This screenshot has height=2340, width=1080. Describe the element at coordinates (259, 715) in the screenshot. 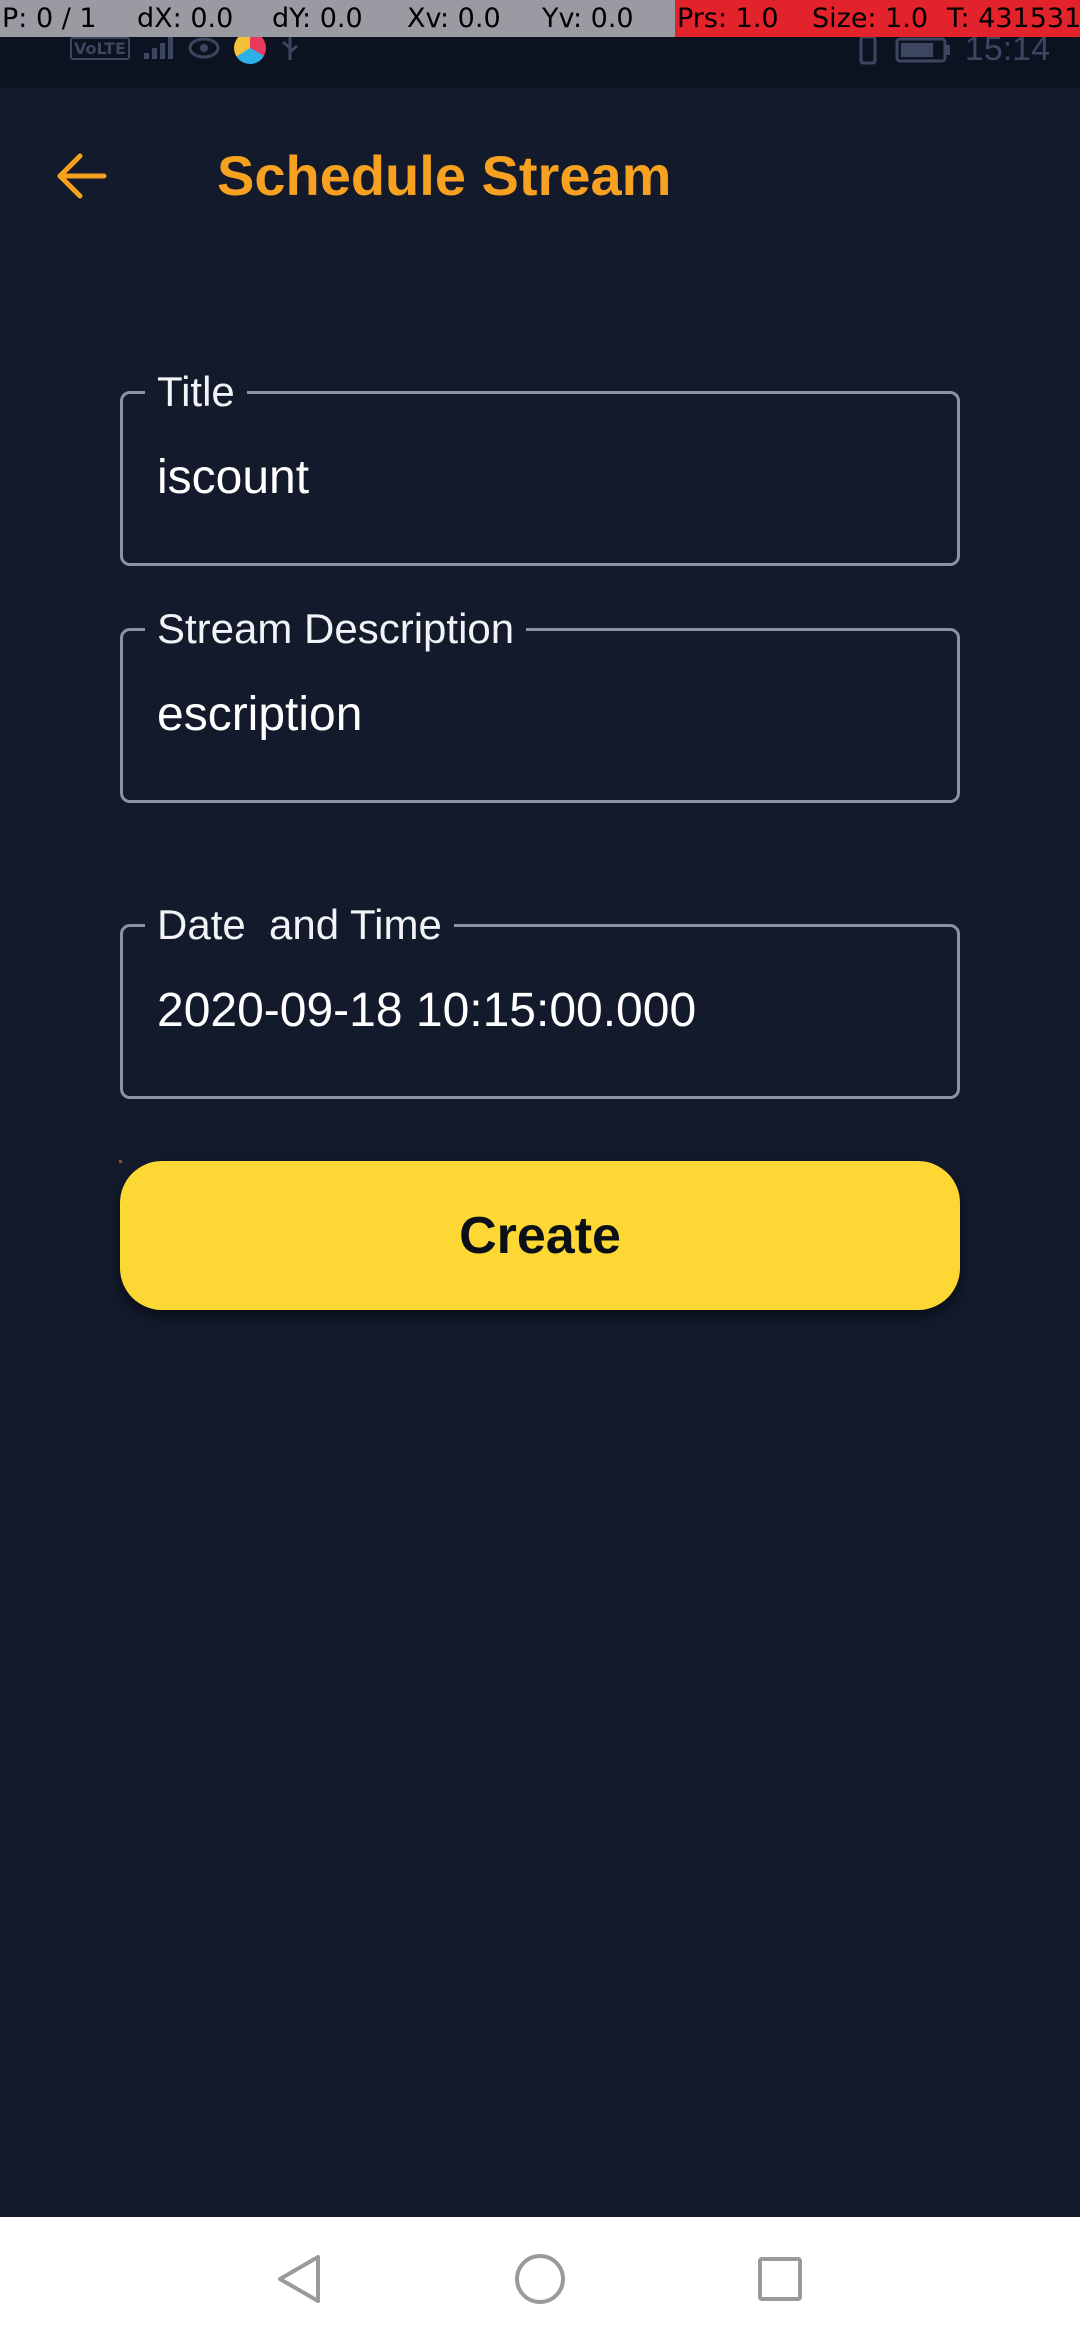

I see `description-input: escription` at that location.